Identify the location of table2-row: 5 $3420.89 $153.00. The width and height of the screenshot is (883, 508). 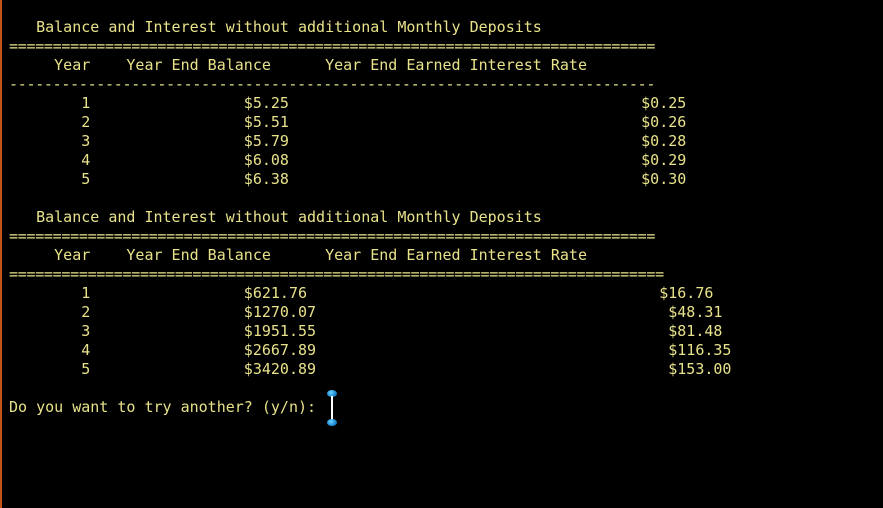
(370, 369).